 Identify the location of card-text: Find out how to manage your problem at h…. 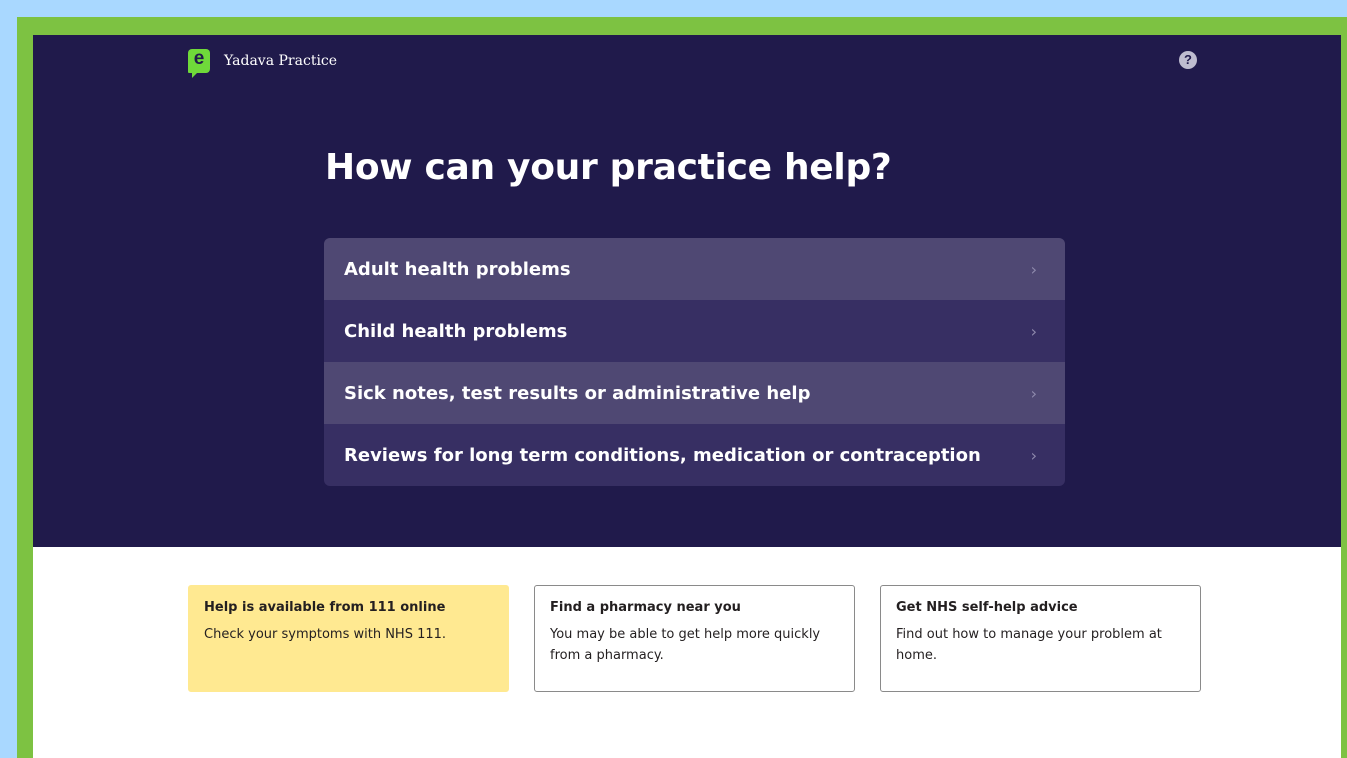
(1029, 645).